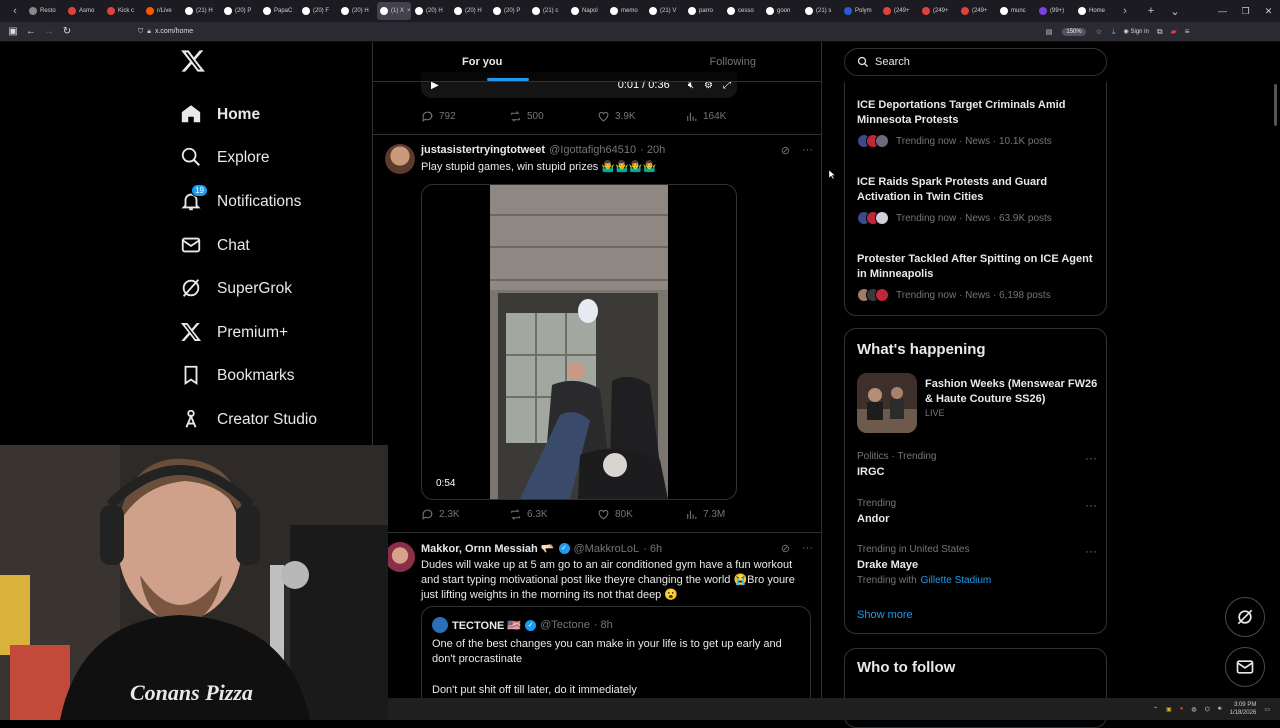 Image resolution: width=1280 pixels, height=728 pixels. I want to click on like-button: 80K, so click(641, 514).